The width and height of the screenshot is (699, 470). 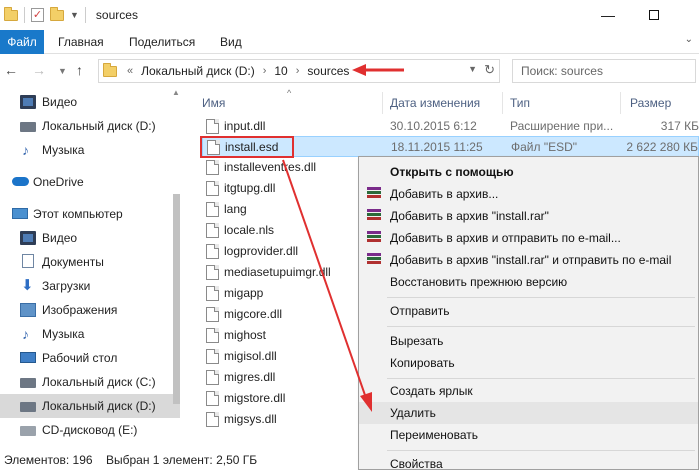 What do you see at coordinates (255, 398) in the screenshot?
I see `file-name: migstore.dll` at bounding box center [255, 398].